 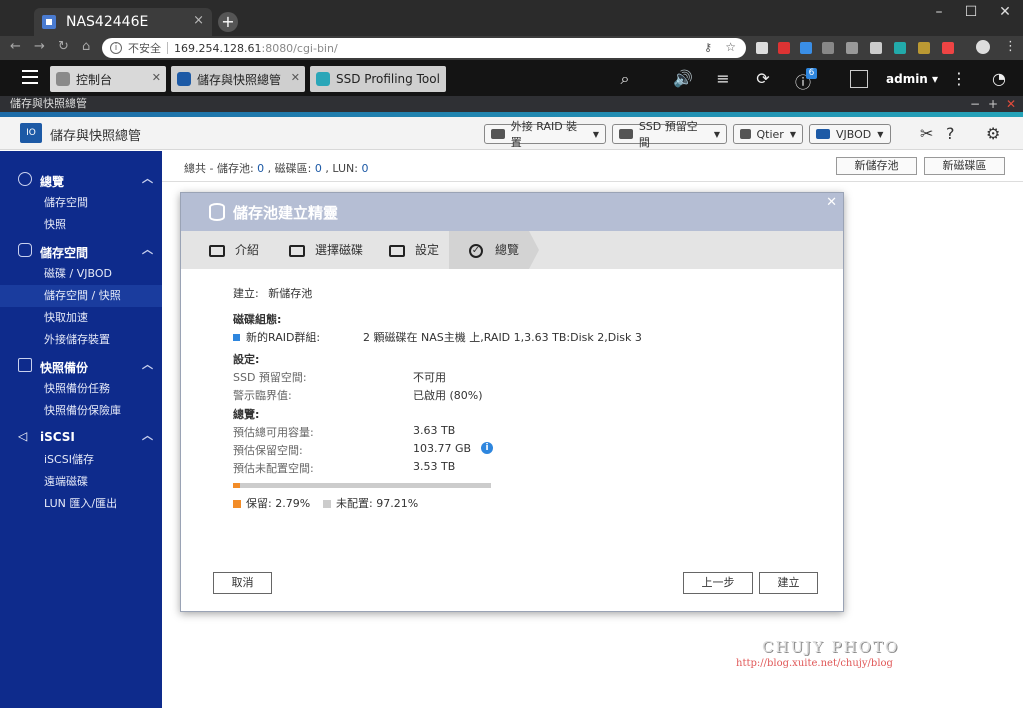 What do you see at coordinates (784, 48) in the screenshot?
I see `adblock-icon` at bounding box center [784, 48].